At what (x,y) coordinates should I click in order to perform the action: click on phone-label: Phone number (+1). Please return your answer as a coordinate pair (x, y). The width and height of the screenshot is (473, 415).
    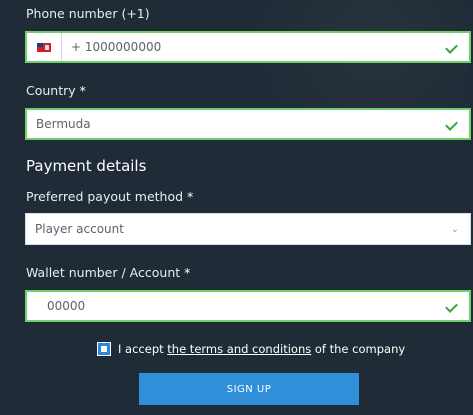
    Looking at the image, I should click on (88, 13).